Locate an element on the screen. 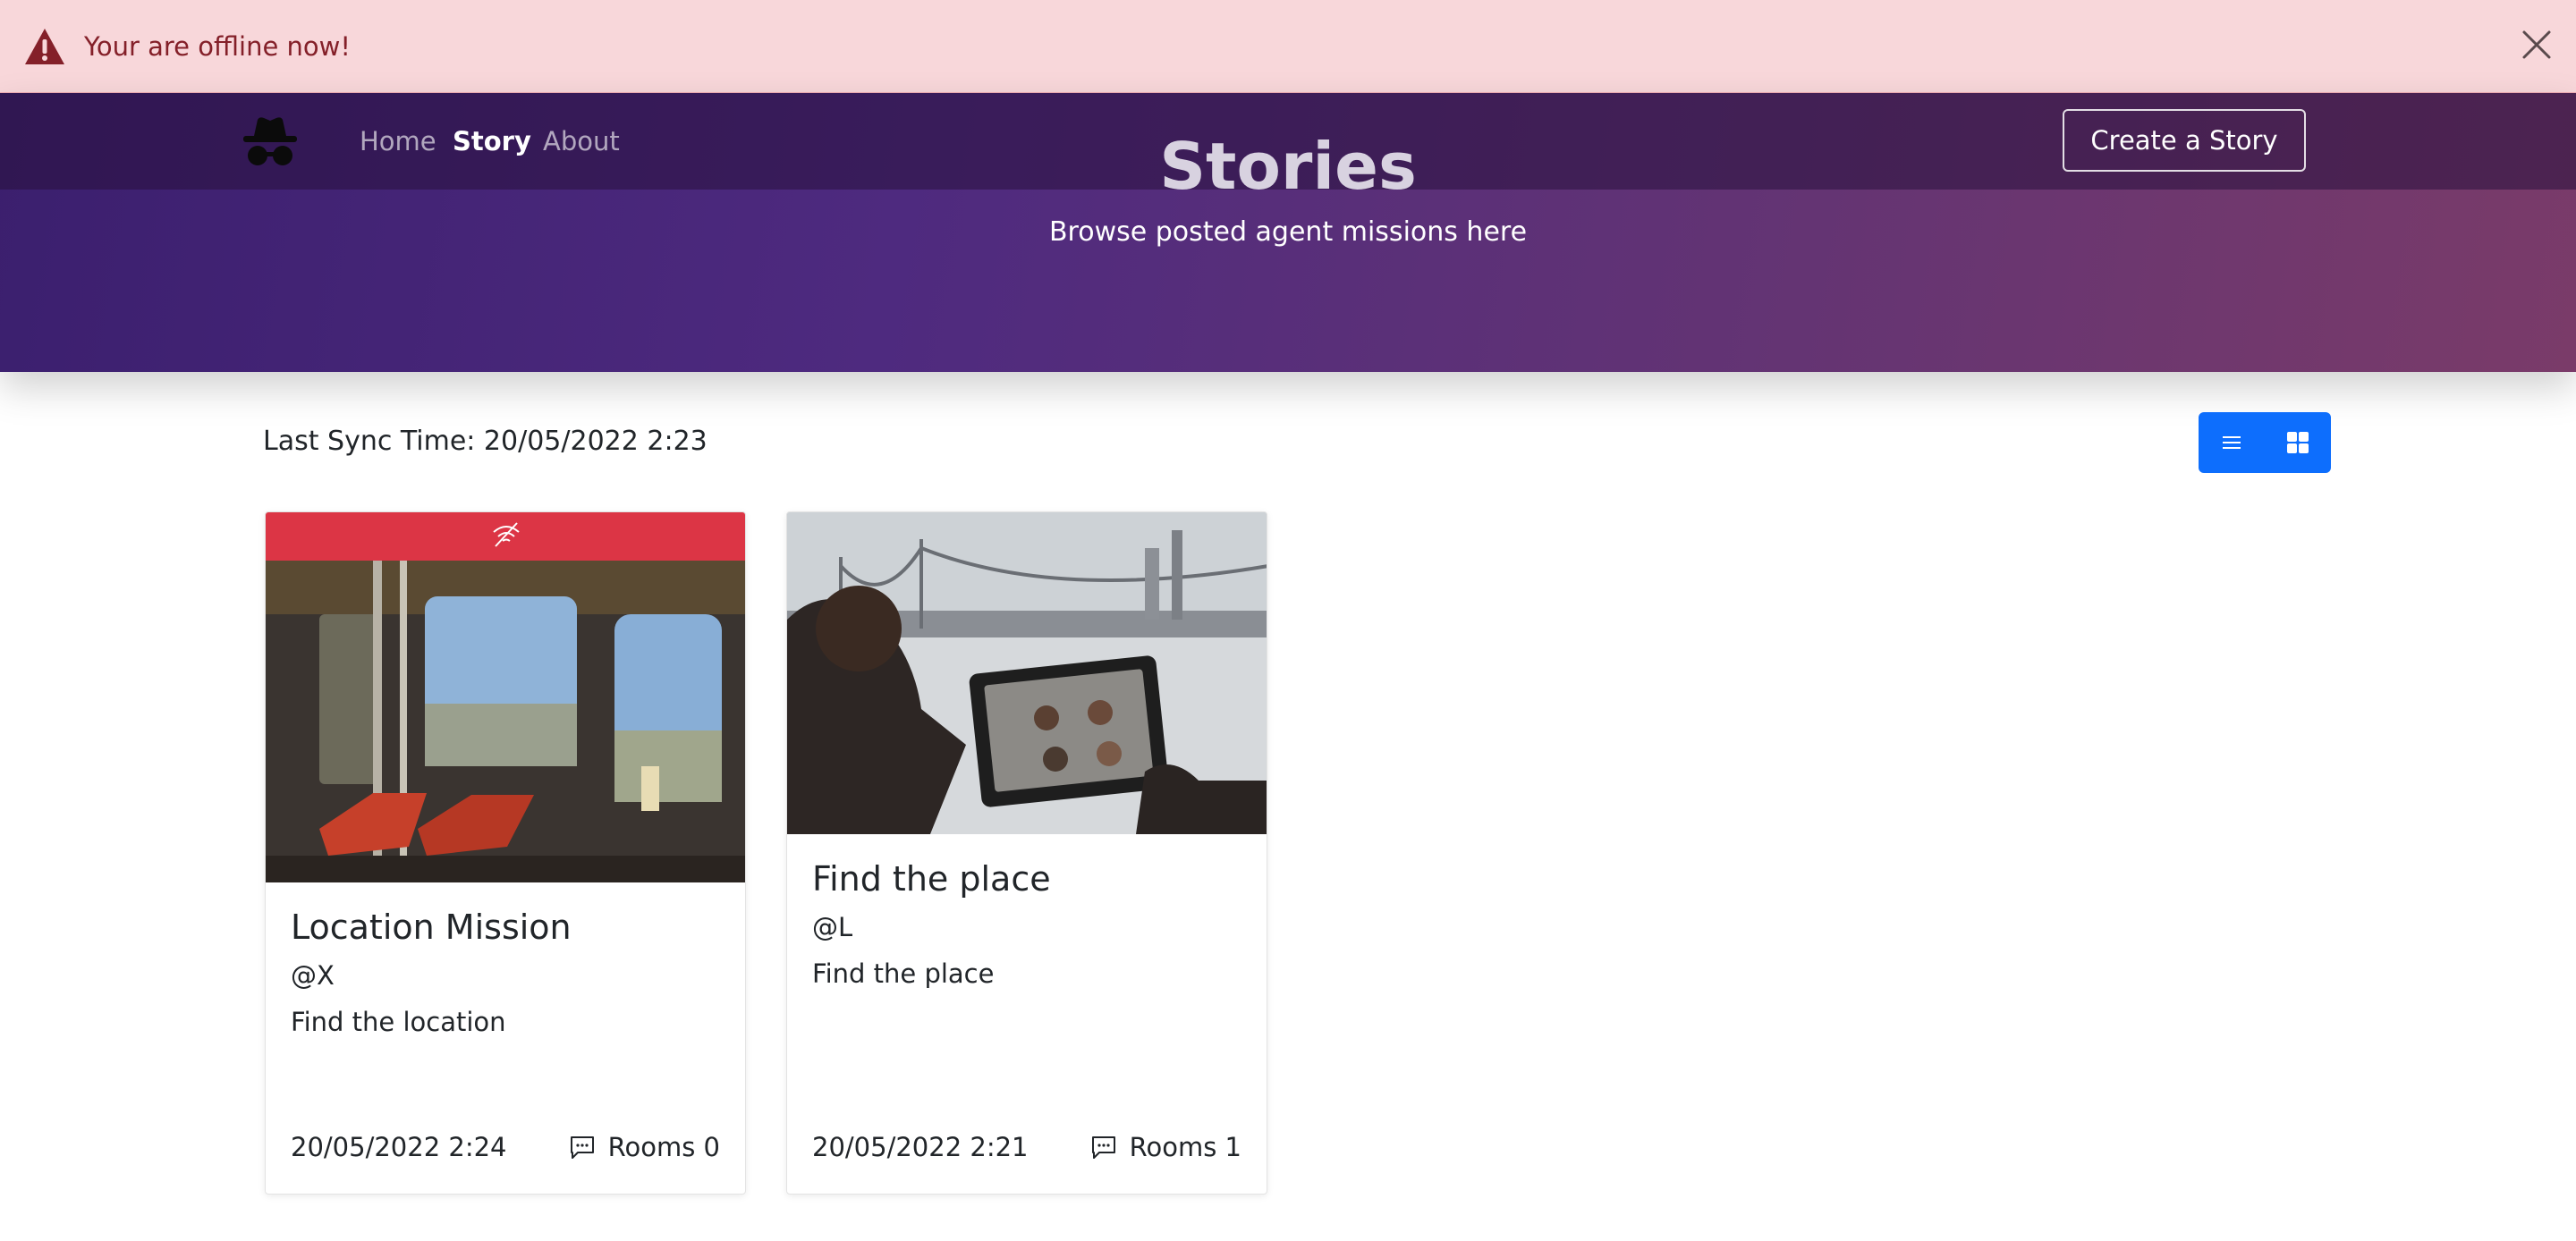 This screenshot has height=1241, width=2576. card-description: Find the location is located at coordinates (398, 1022).